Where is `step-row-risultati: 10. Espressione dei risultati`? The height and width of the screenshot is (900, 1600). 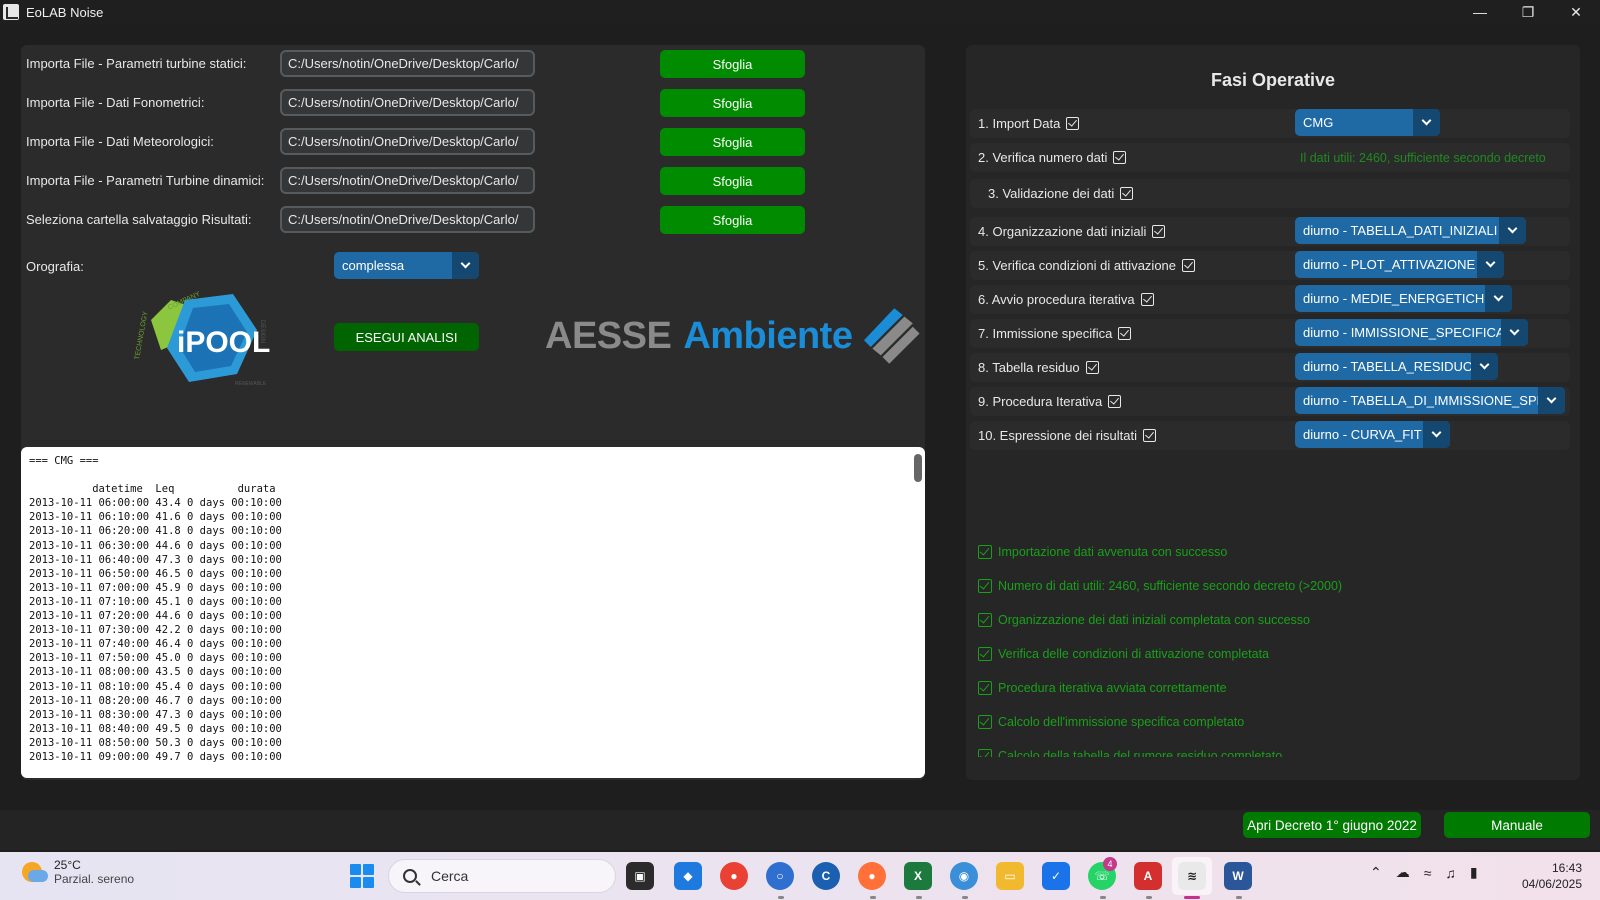
step-row-risultati: 10. Espressione dei risultati is located at coordinates (1270, 435).